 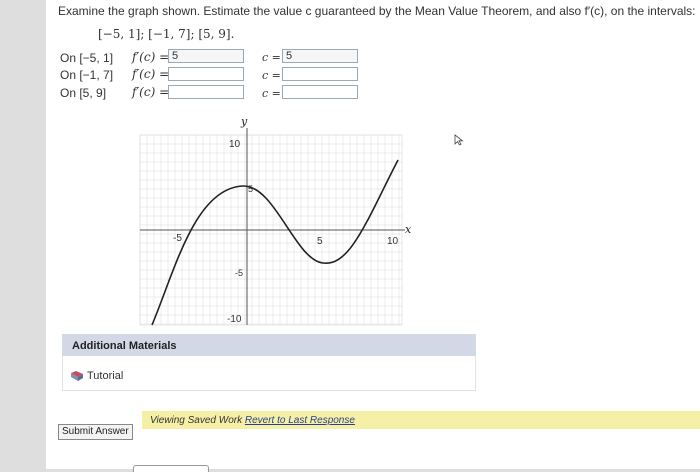 I want to click on c-label-2: c =, so click(x=271, y=75).